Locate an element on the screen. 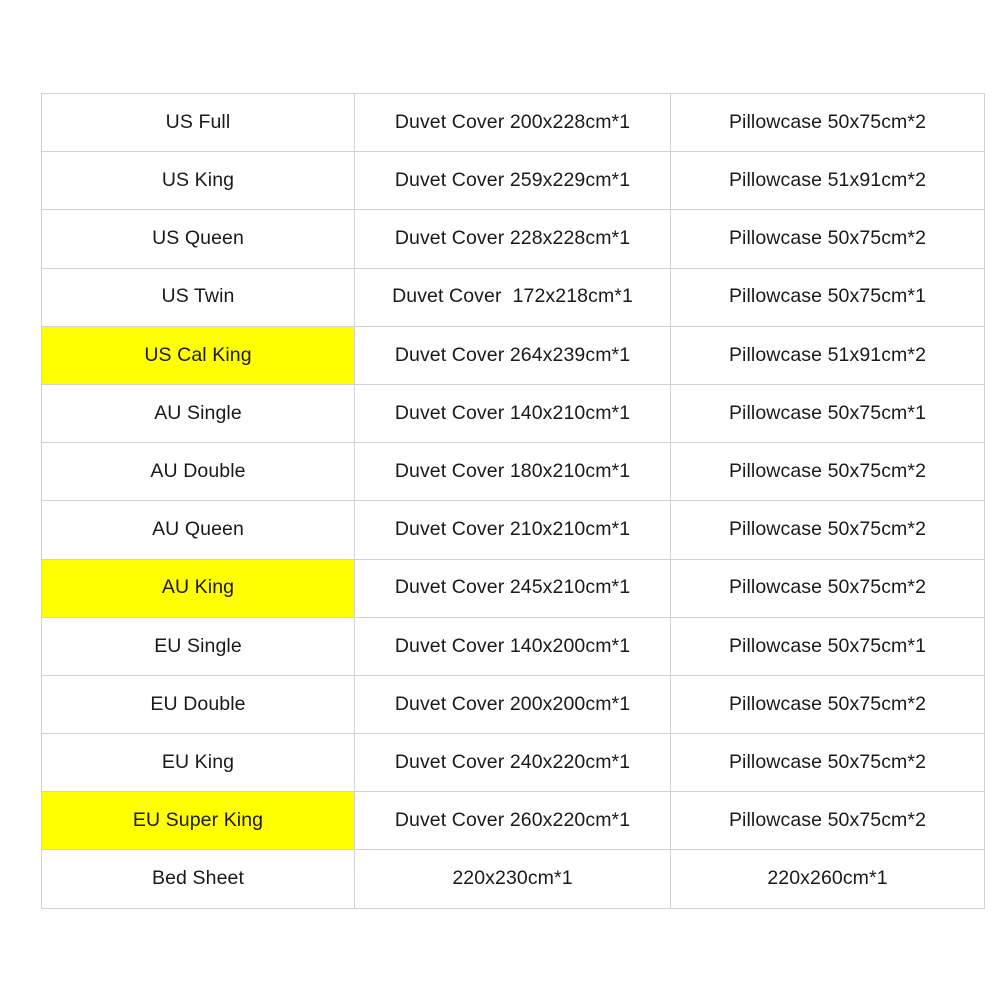  cell-size-name: EU Single is located at coordinates (198, 646).